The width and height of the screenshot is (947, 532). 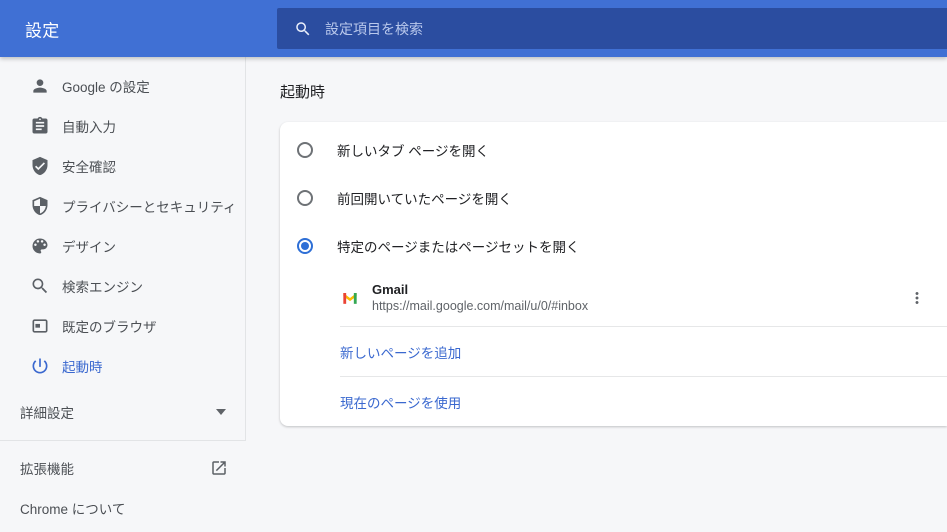 What do you see at coordinates (390, 289) in the screenshot?
I see `startup-page-title: Gmail` at bounding box center [390, 289].